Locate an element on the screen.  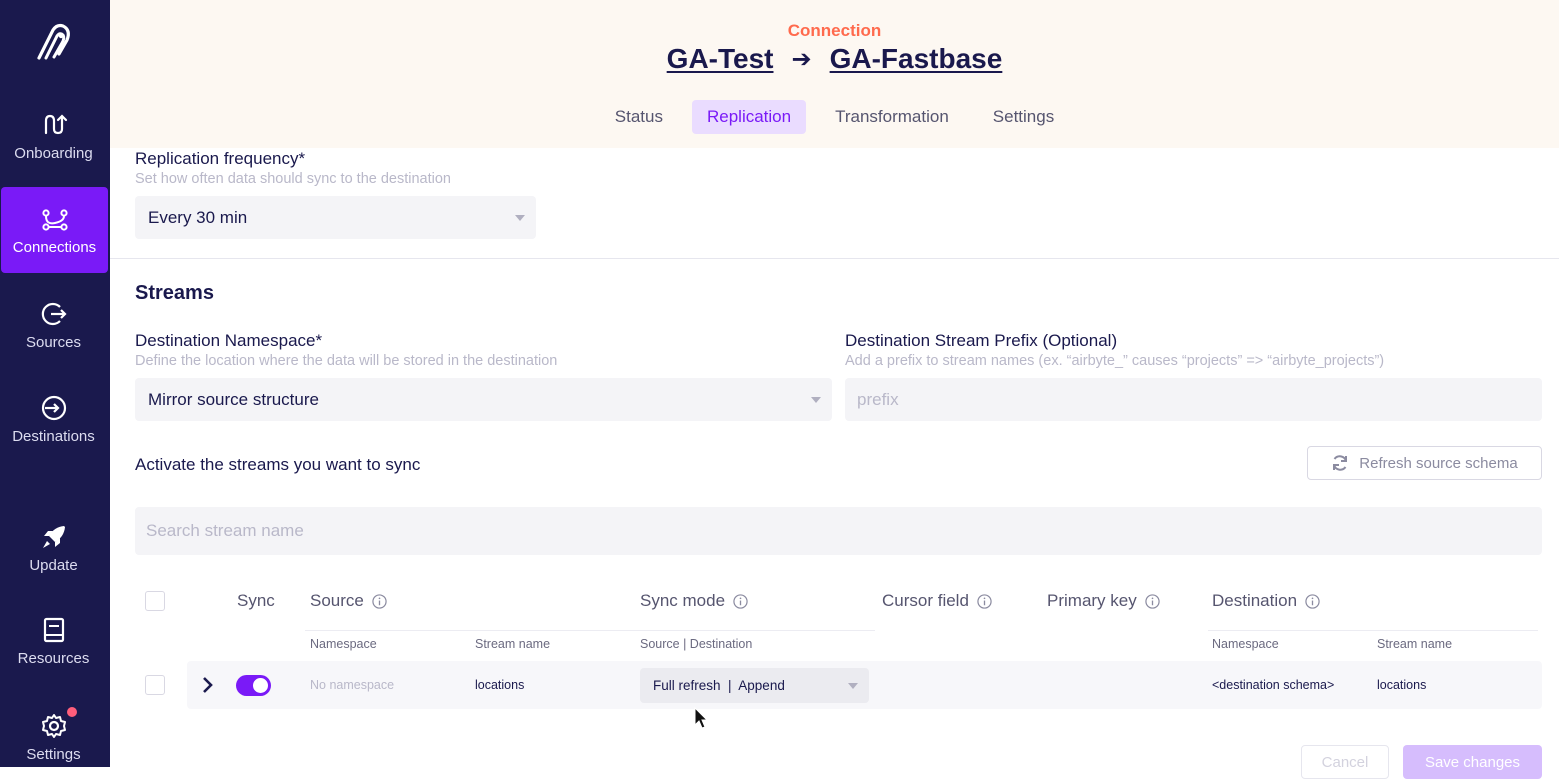
sidebar-item-label: Sources is located at coordinates (53, 342).